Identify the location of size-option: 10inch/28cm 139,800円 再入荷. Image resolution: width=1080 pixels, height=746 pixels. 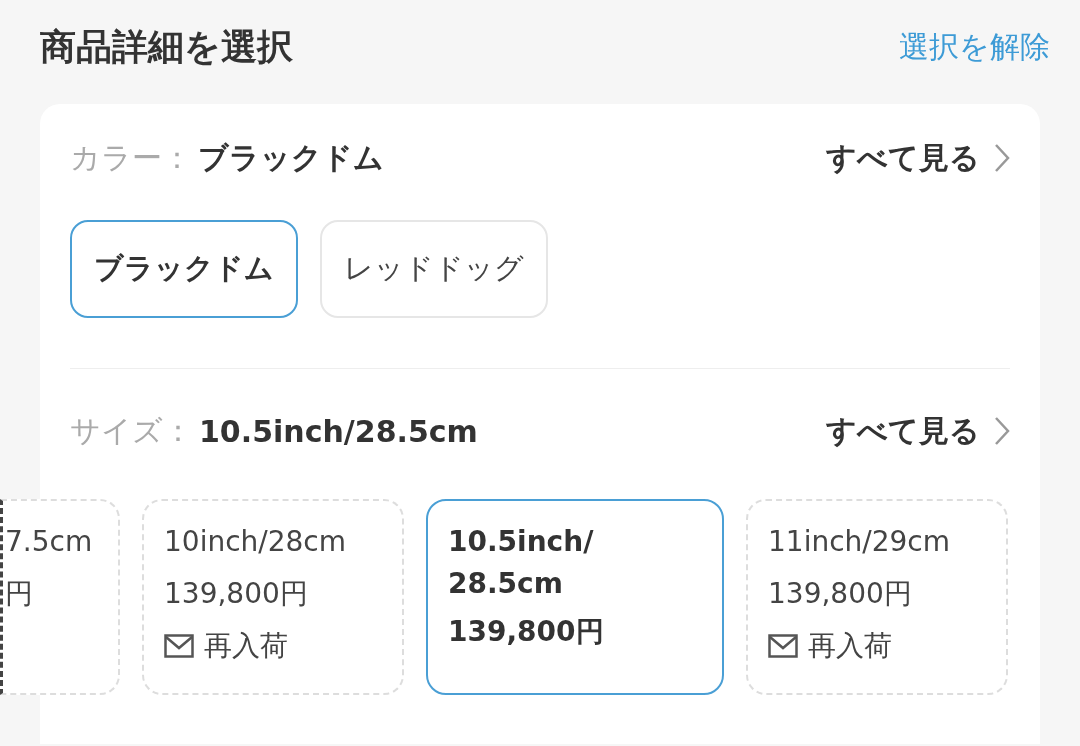
(273, 597).